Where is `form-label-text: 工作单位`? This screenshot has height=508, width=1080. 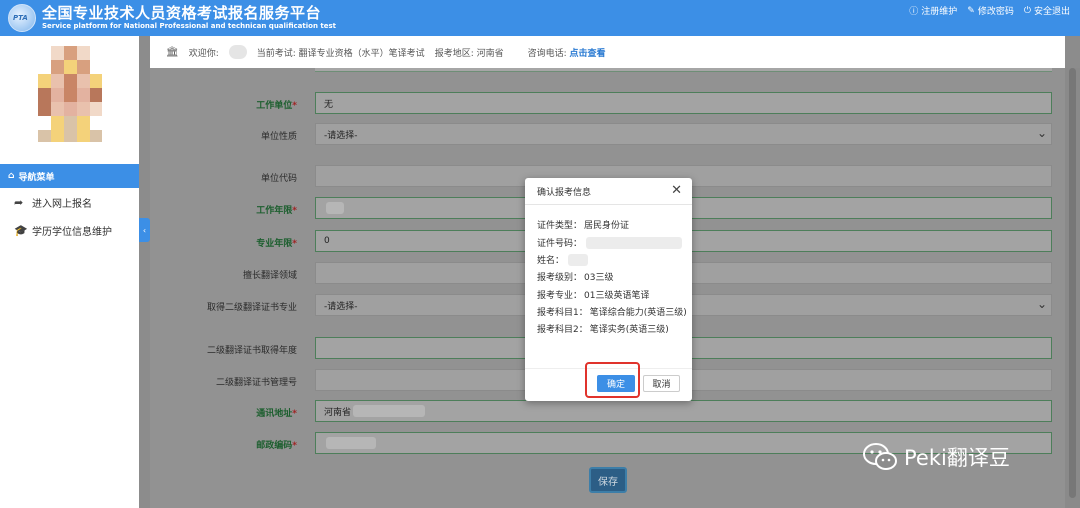
form-label-text: 工作单位 is located at coordinates (274, 106).